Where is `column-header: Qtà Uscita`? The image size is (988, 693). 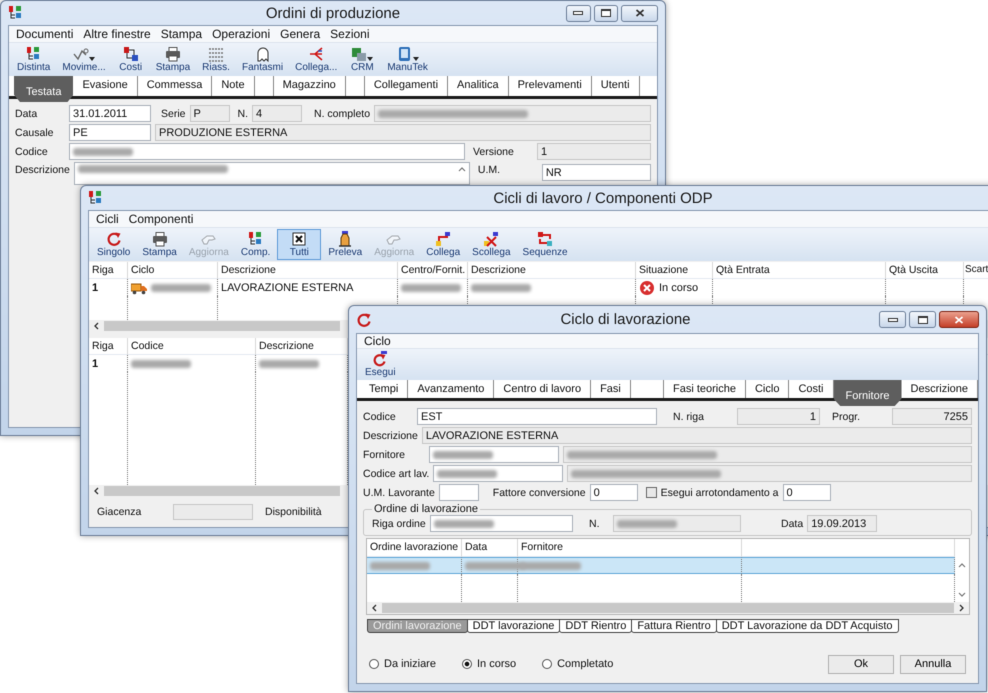
column-header: Qtà Uscita is located at coordinates (925, 270).